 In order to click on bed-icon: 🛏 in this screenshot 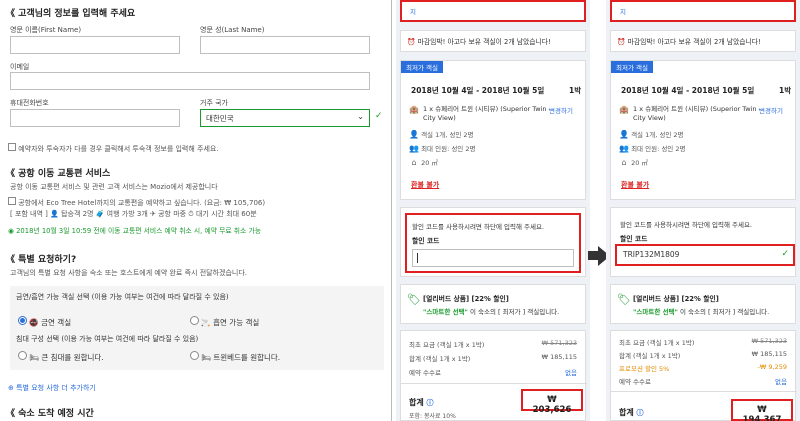, I will do `click(34, 357)`.